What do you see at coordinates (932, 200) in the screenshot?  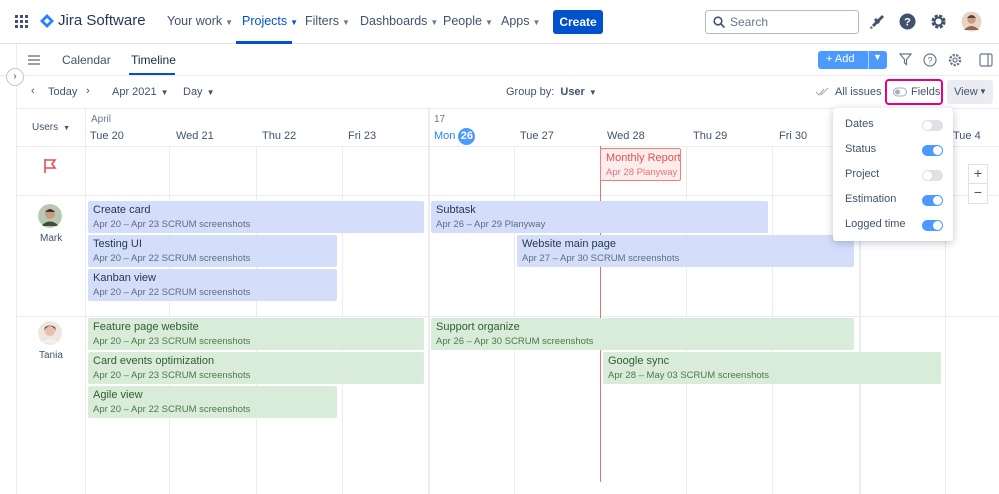 I see `field-toggle-estimation` at bounding box center [932, 200].